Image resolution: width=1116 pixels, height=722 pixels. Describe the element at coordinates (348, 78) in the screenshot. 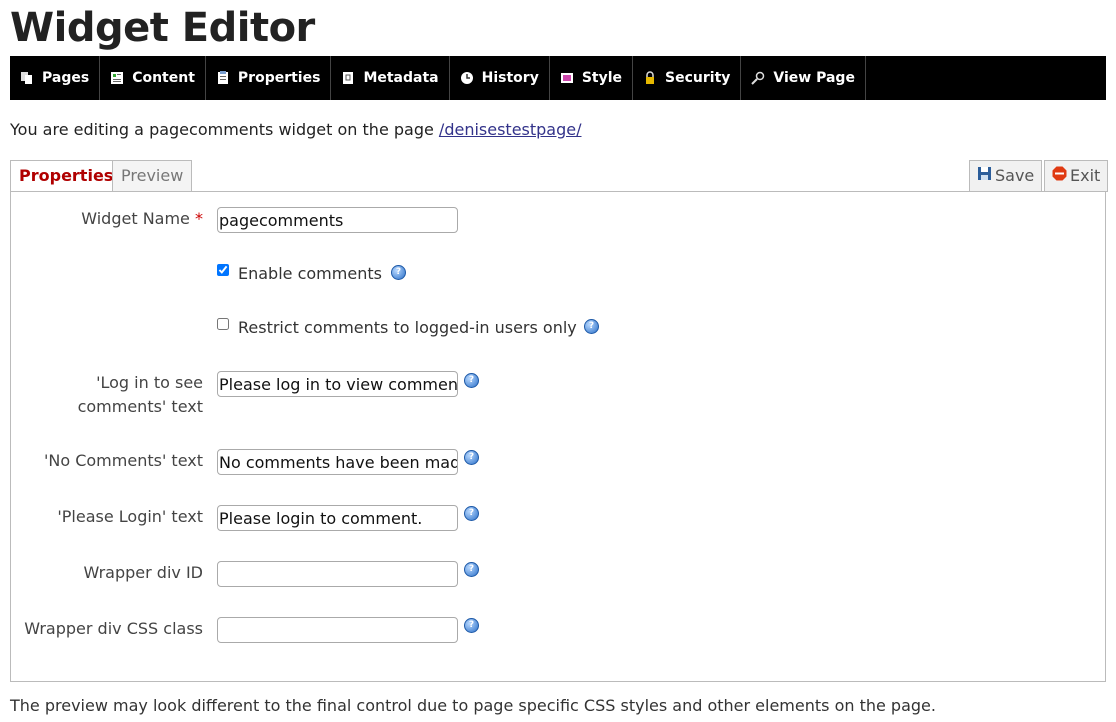

I see `metadata-icon` at that location.